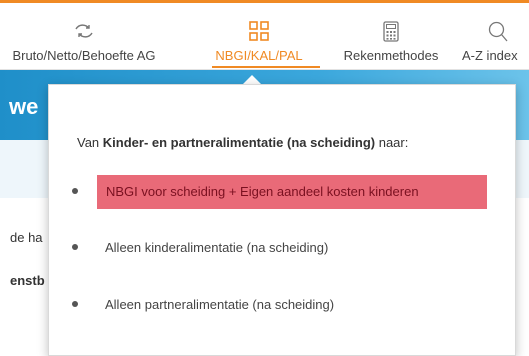 The height and width of the screenshot is (356, 529). What do you see at coordinates (495, 45) in the screenshot?
I see `nav-item-a-z-index: A-Z index` at bounding box center [495, 45].